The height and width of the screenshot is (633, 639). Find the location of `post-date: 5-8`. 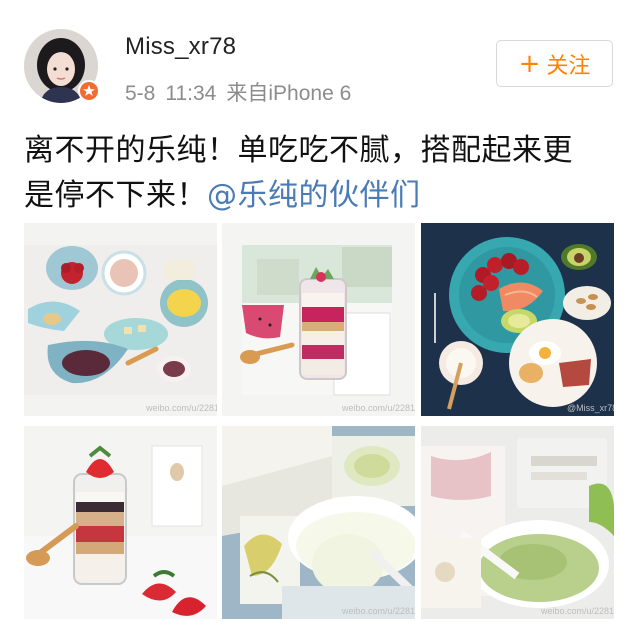

post-date: 5-8 is located at coordinates (140, 93).